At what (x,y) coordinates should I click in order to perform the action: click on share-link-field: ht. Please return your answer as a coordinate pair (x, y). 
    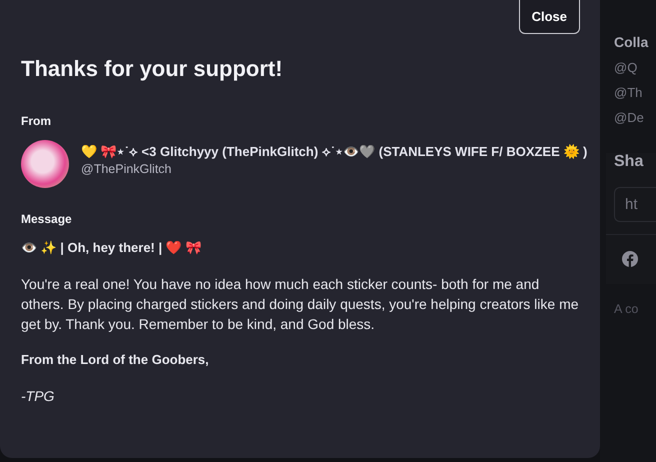
    Looking at the image, I should click on (635, 204).